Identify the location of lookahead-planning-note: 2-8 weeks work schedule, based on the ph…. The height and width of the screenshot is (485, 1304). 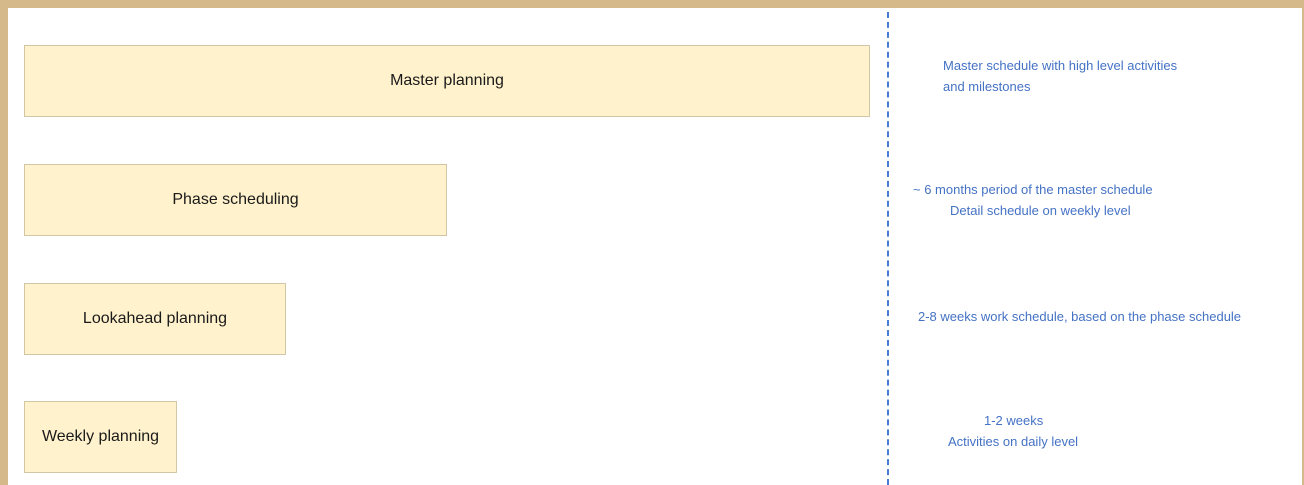
(1079, 316).